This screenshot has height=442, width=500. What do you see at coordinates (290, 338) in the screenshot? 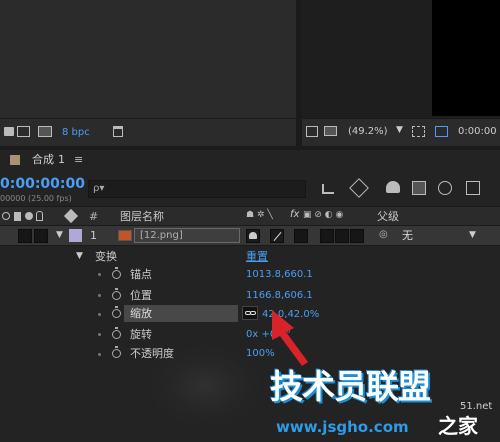
I see `annotation-arrow` at bounding box center [290, 338].